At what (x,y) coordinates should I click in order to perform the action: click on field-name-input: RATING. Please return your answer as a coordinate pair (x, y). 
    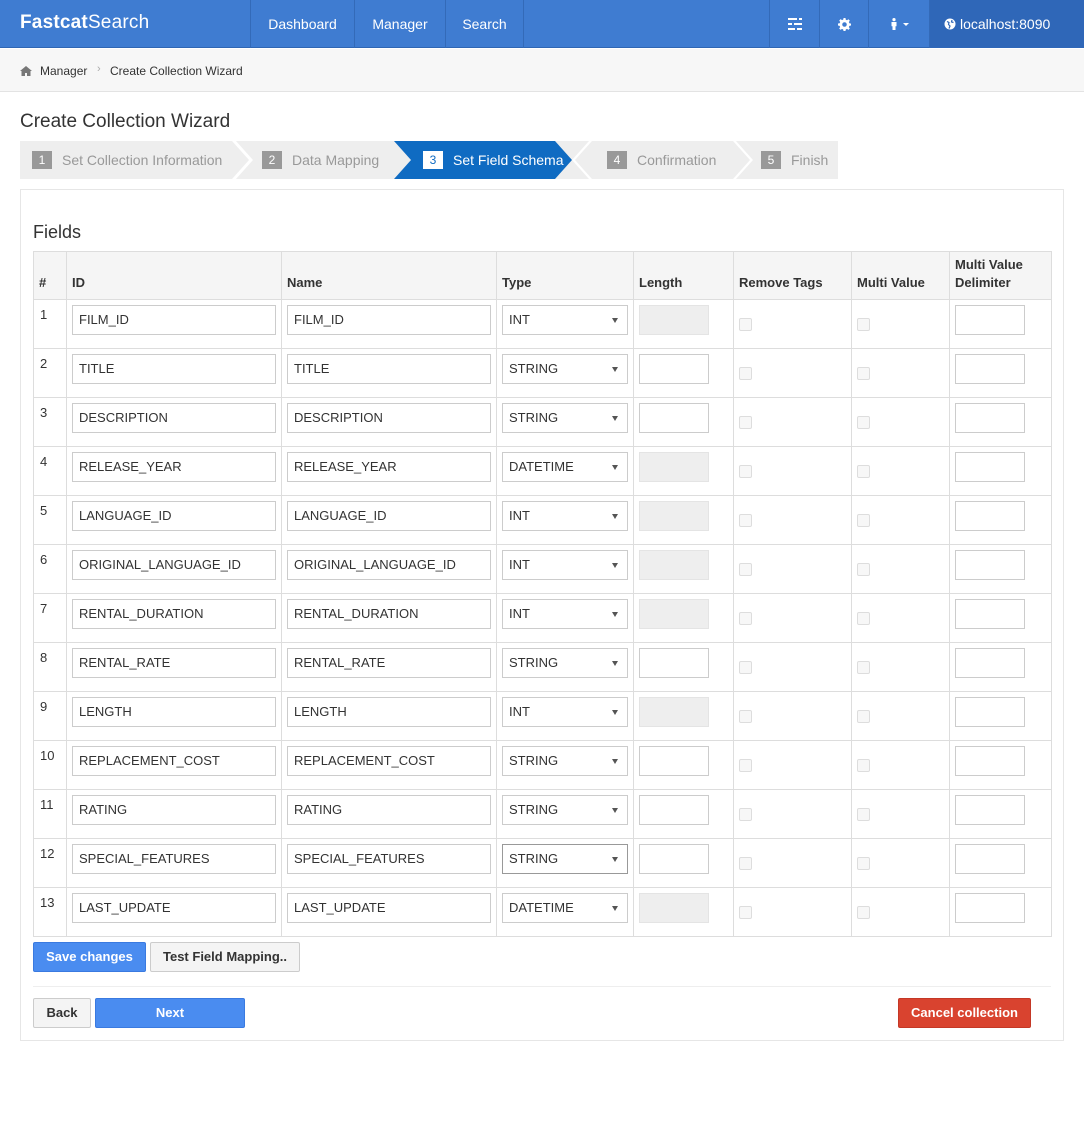
    Looking at the image, I should click on (389, 810).